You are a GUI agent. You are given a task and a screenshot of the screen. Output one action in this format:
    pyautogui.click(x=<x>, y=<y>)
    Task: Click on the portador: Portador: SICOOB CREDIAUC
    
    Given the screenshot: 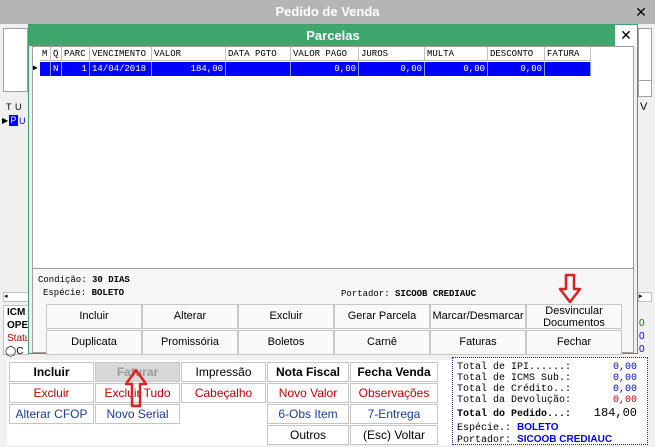 What is the action you would take?
    pyautogui.click(x=408, y=294)
    